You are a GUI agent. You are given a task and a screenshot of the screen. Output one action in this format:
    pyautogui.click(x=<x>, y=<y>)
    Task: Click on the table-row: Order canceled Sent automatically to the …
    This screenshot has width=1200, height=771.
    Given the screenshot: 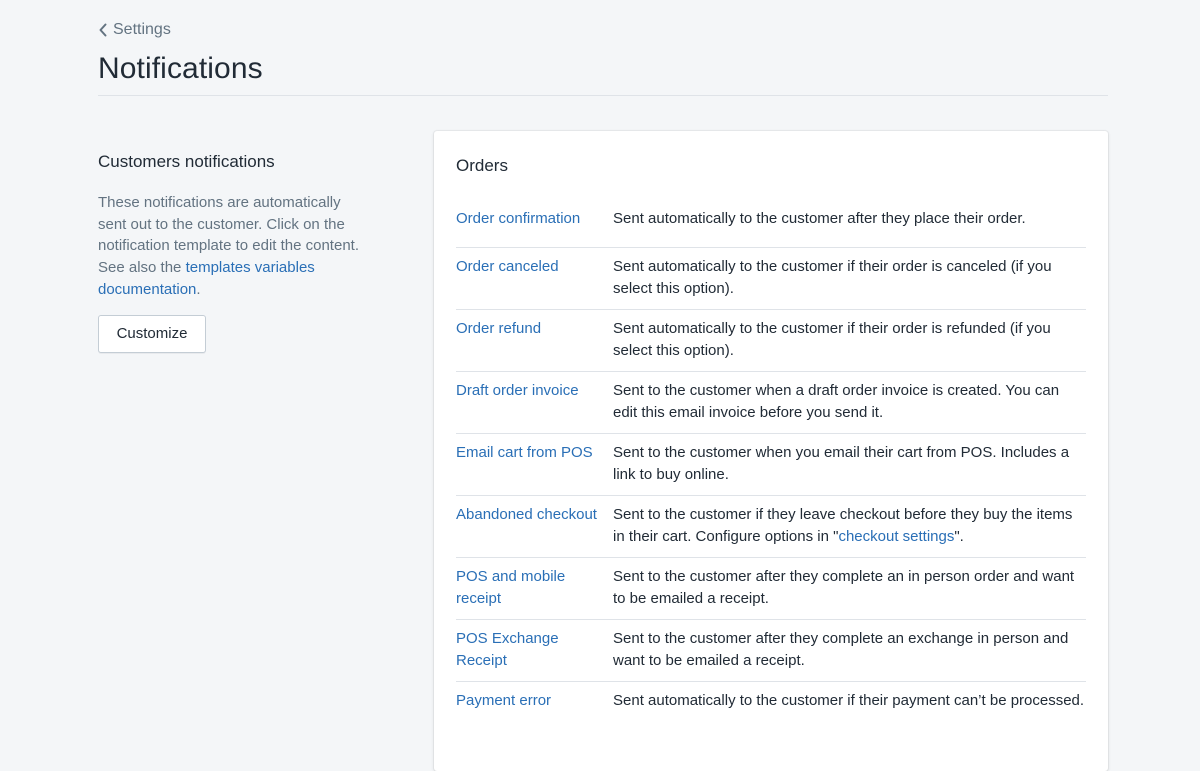 What is the action you would take?
    pyautogui.click(x=771, y=279)
    